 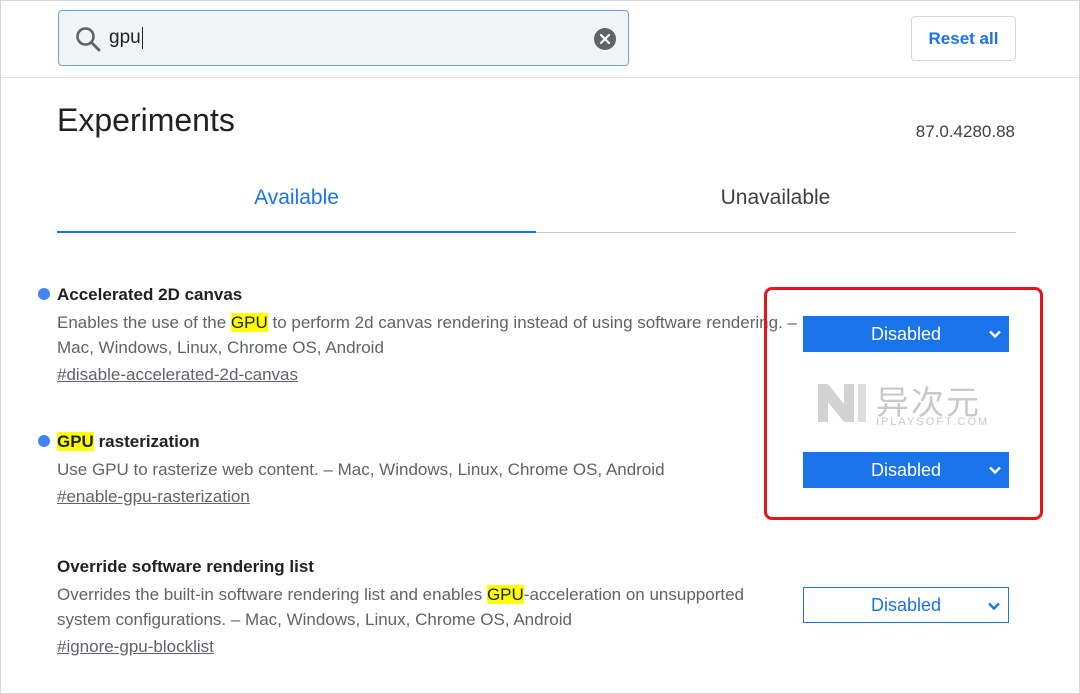 What do you see at coordinates (177, 375) in the screenshot?
I see `experiment-link: #disable-accelerated-2d-canvas` at bounding box center [177, 375].